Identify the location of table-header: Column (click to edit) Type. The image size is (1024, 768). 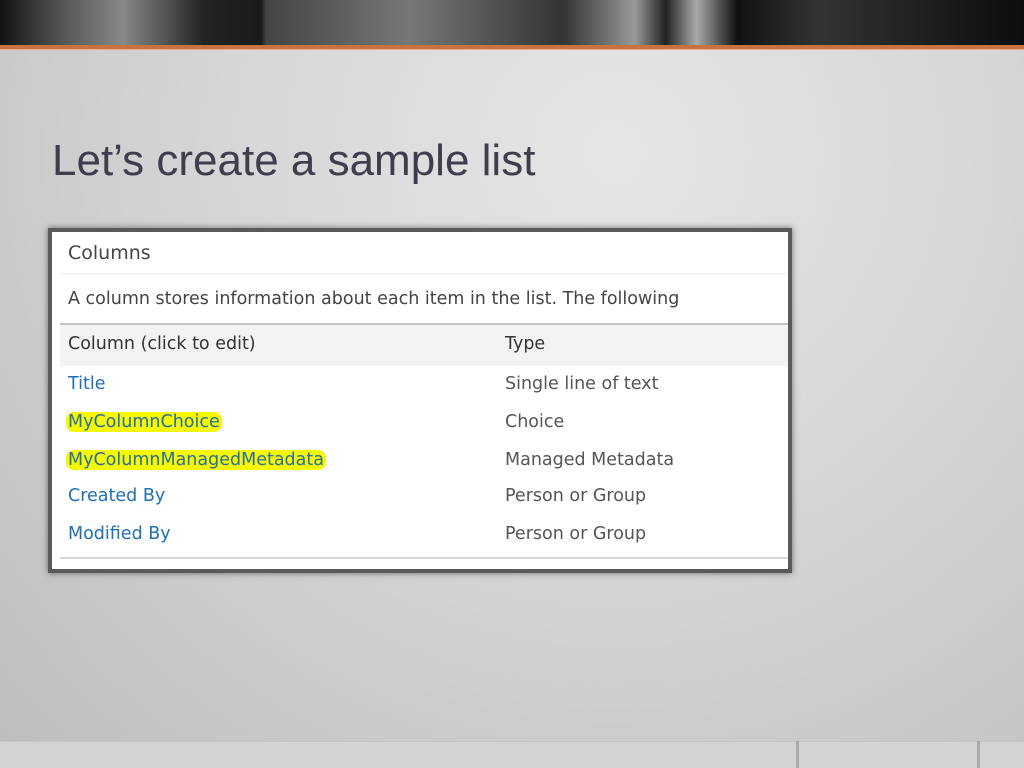
(424, 344).